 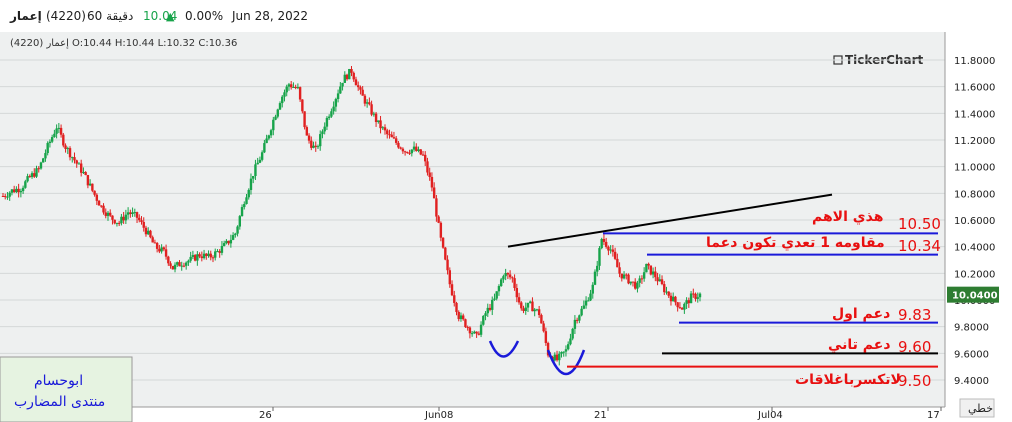 What do you see at coordinates (974, 221) in the screenshot?
I see `y-tick-label: 10.6000` at bounding box center [974, 221].